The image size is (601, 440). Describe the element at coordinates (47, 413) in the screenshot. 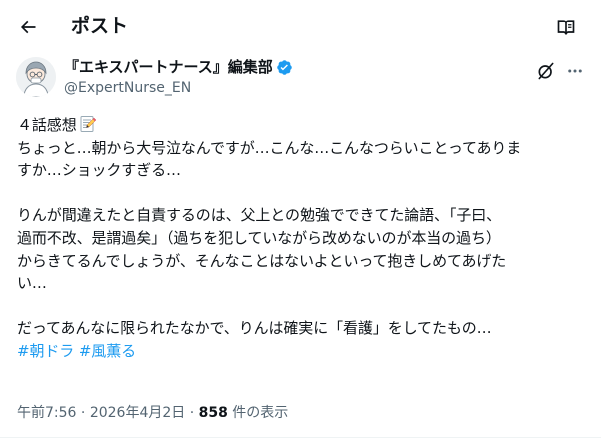

I see `post-time: 午前7:56` at that location.